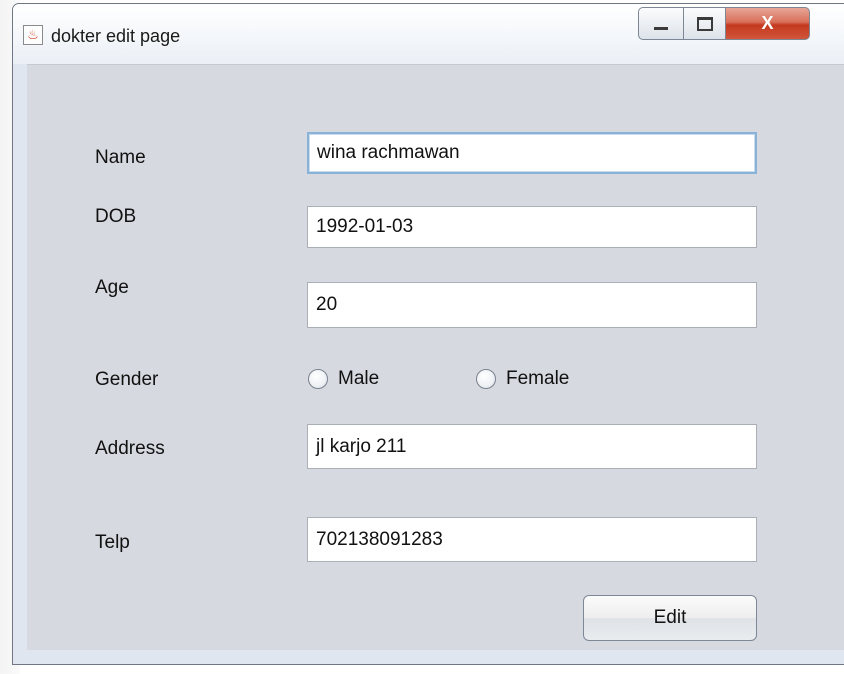 The image size is (844, 674). What do you see at coordinates (112, 542) in the screenshot?
I see `telp-label: Telp` at bounding box center [112, 542].